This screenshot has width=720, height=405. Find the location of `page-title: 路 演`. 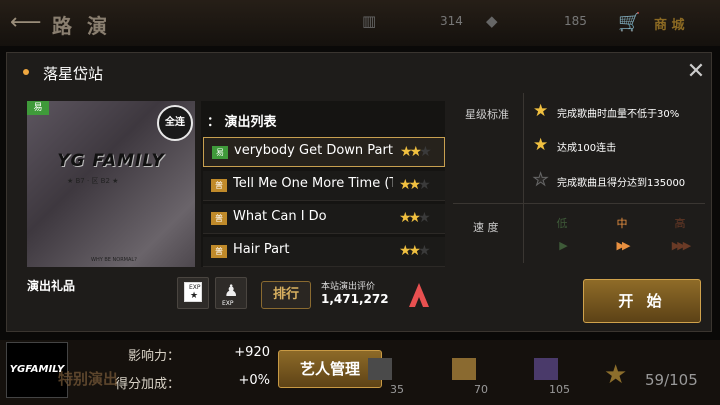

page-title: 路 演 is located at coordinates (81, 26).